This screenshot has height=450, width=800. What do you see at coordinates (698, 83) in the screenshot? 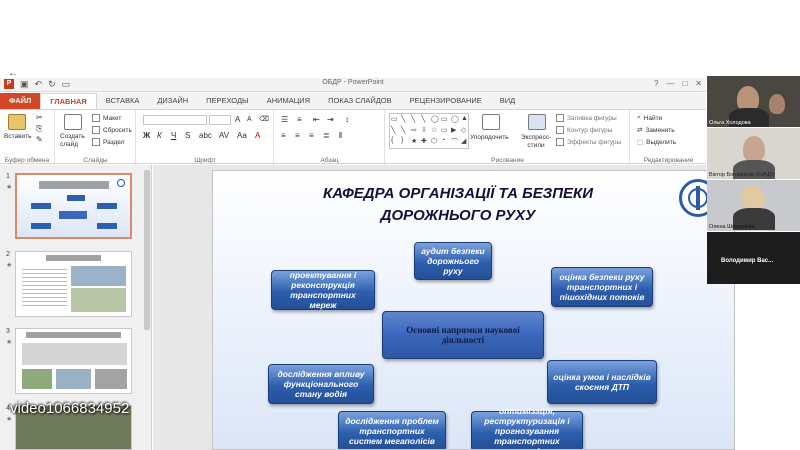
I see `close-button: ✕` at bounding box center [698, 83].